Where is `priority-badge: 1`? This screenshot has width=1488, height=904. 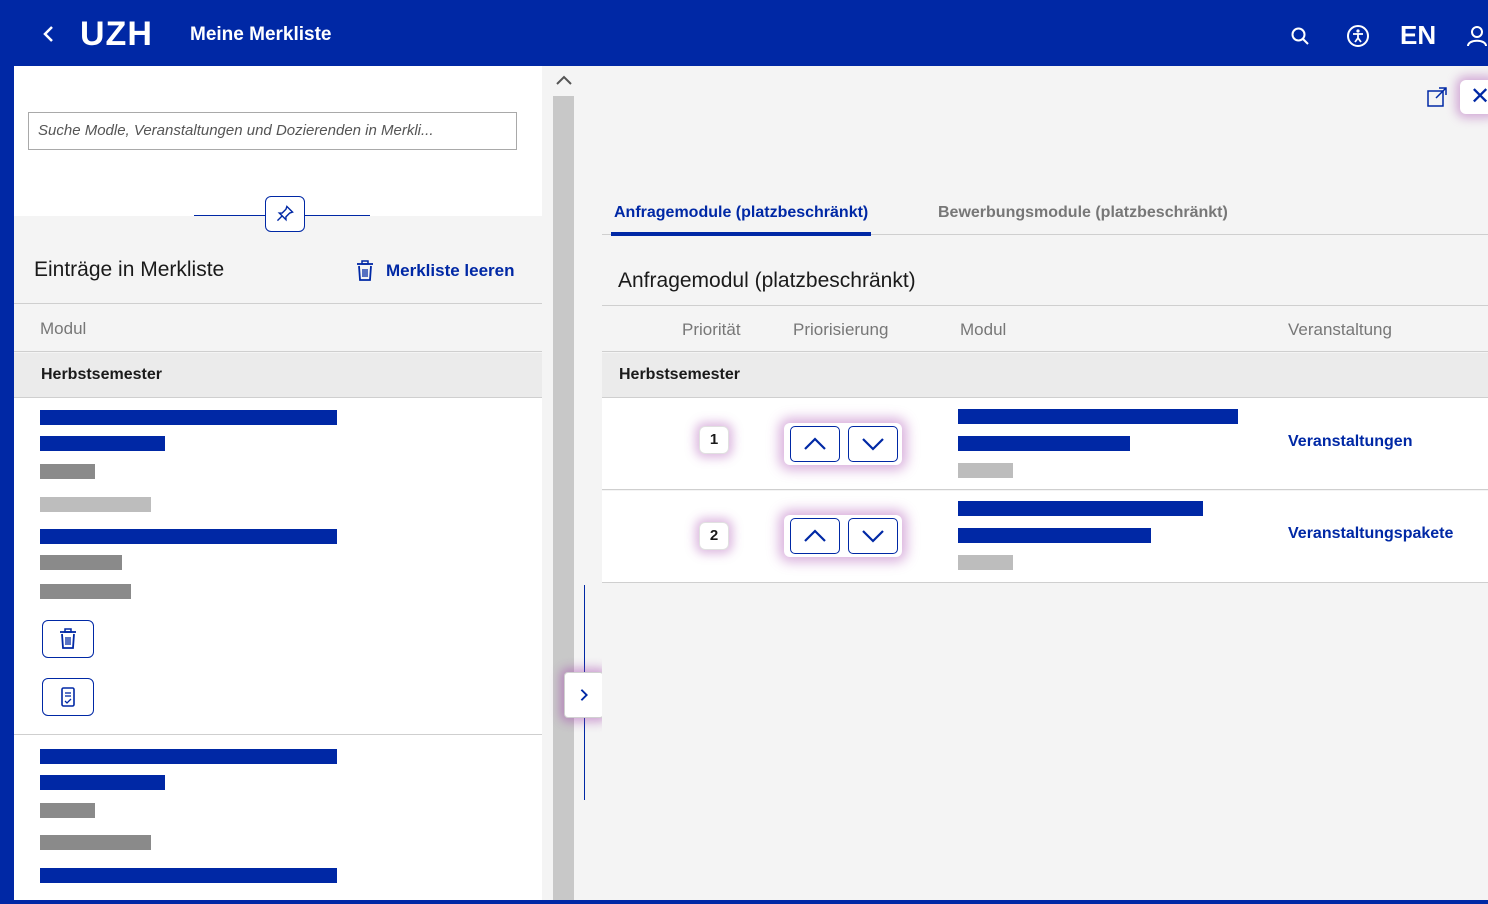
priority-badge: 1 is located at coordinates (714, 440).